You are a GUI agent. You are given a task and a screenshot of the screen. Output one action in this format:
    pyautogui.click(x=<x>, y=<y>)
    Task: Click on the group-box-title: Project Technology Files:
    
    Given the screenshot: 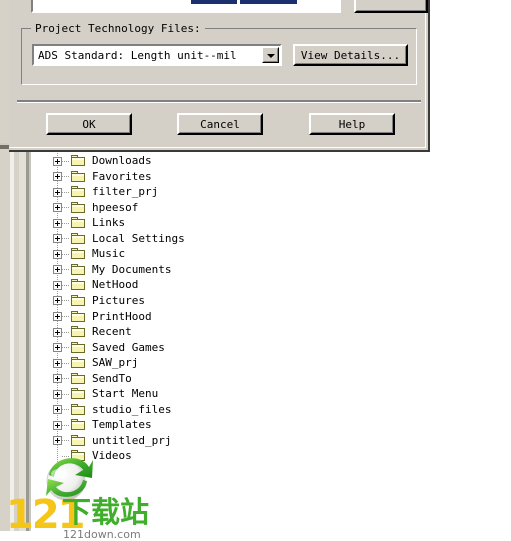 What is the action you would take?
    pyautogui.click(x=118, y=28)
    